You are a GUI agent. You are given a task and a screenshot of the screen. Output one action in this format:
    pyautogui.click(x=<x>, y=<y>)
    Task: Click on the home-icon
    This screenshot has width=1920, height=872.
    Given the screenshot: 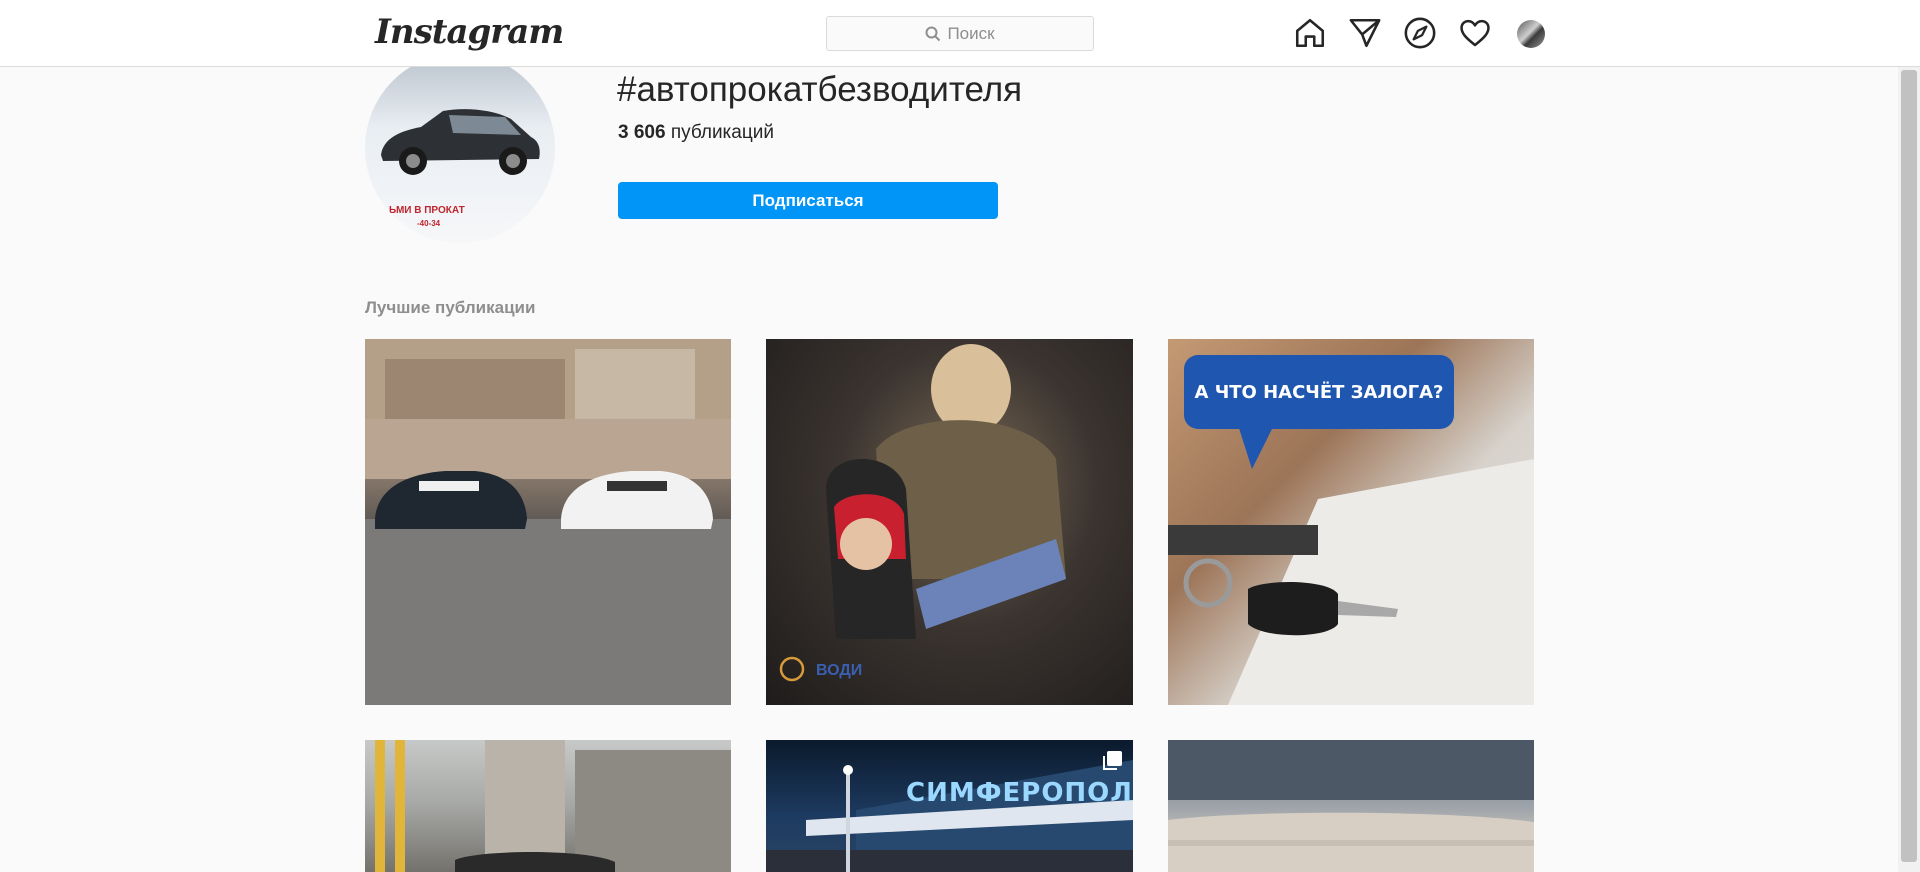 What is the action you would take?
    pyautogui.click(x=1310, y=33)
    